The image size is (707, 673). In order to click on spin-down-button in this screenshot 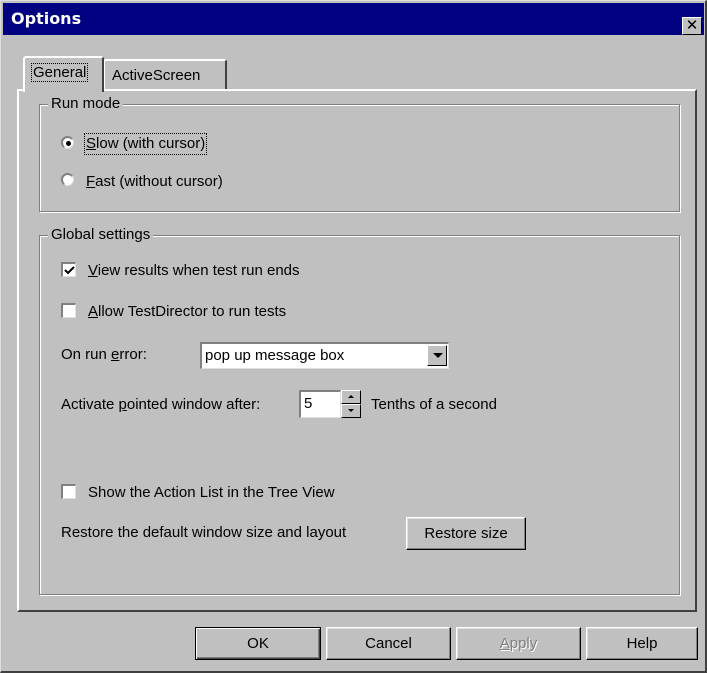, I will do `click(351, 411)`.